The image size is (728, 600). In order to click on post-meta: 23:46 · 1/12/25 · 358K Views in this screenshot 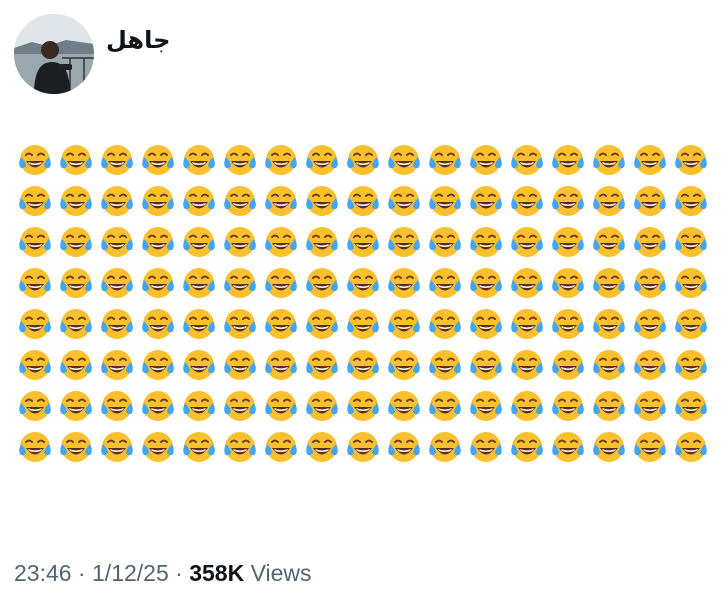, I will do `click(163, 573)`.